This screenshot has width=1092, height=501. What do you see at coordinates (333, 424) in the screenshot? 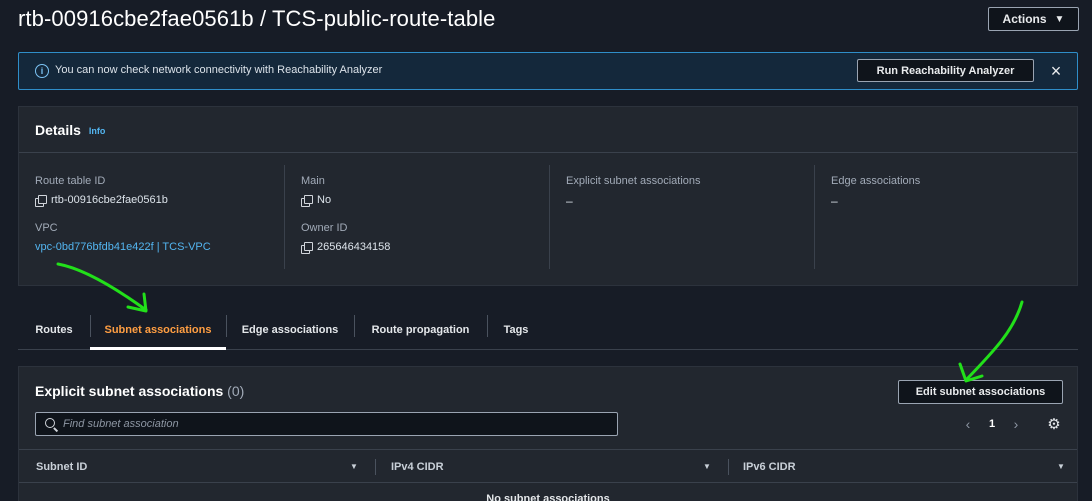
I see `subnet-search-input` at bounding box center [333, 424].